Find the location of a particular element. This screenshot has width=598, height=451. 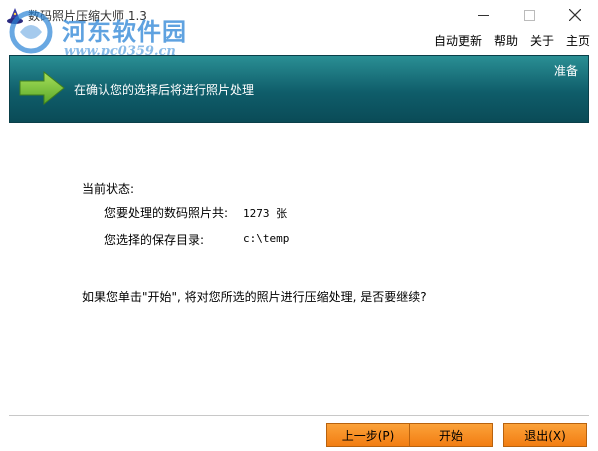

banner-message: 在确认您的选择后将进行照片处理 is located at coordinates (164, 90).